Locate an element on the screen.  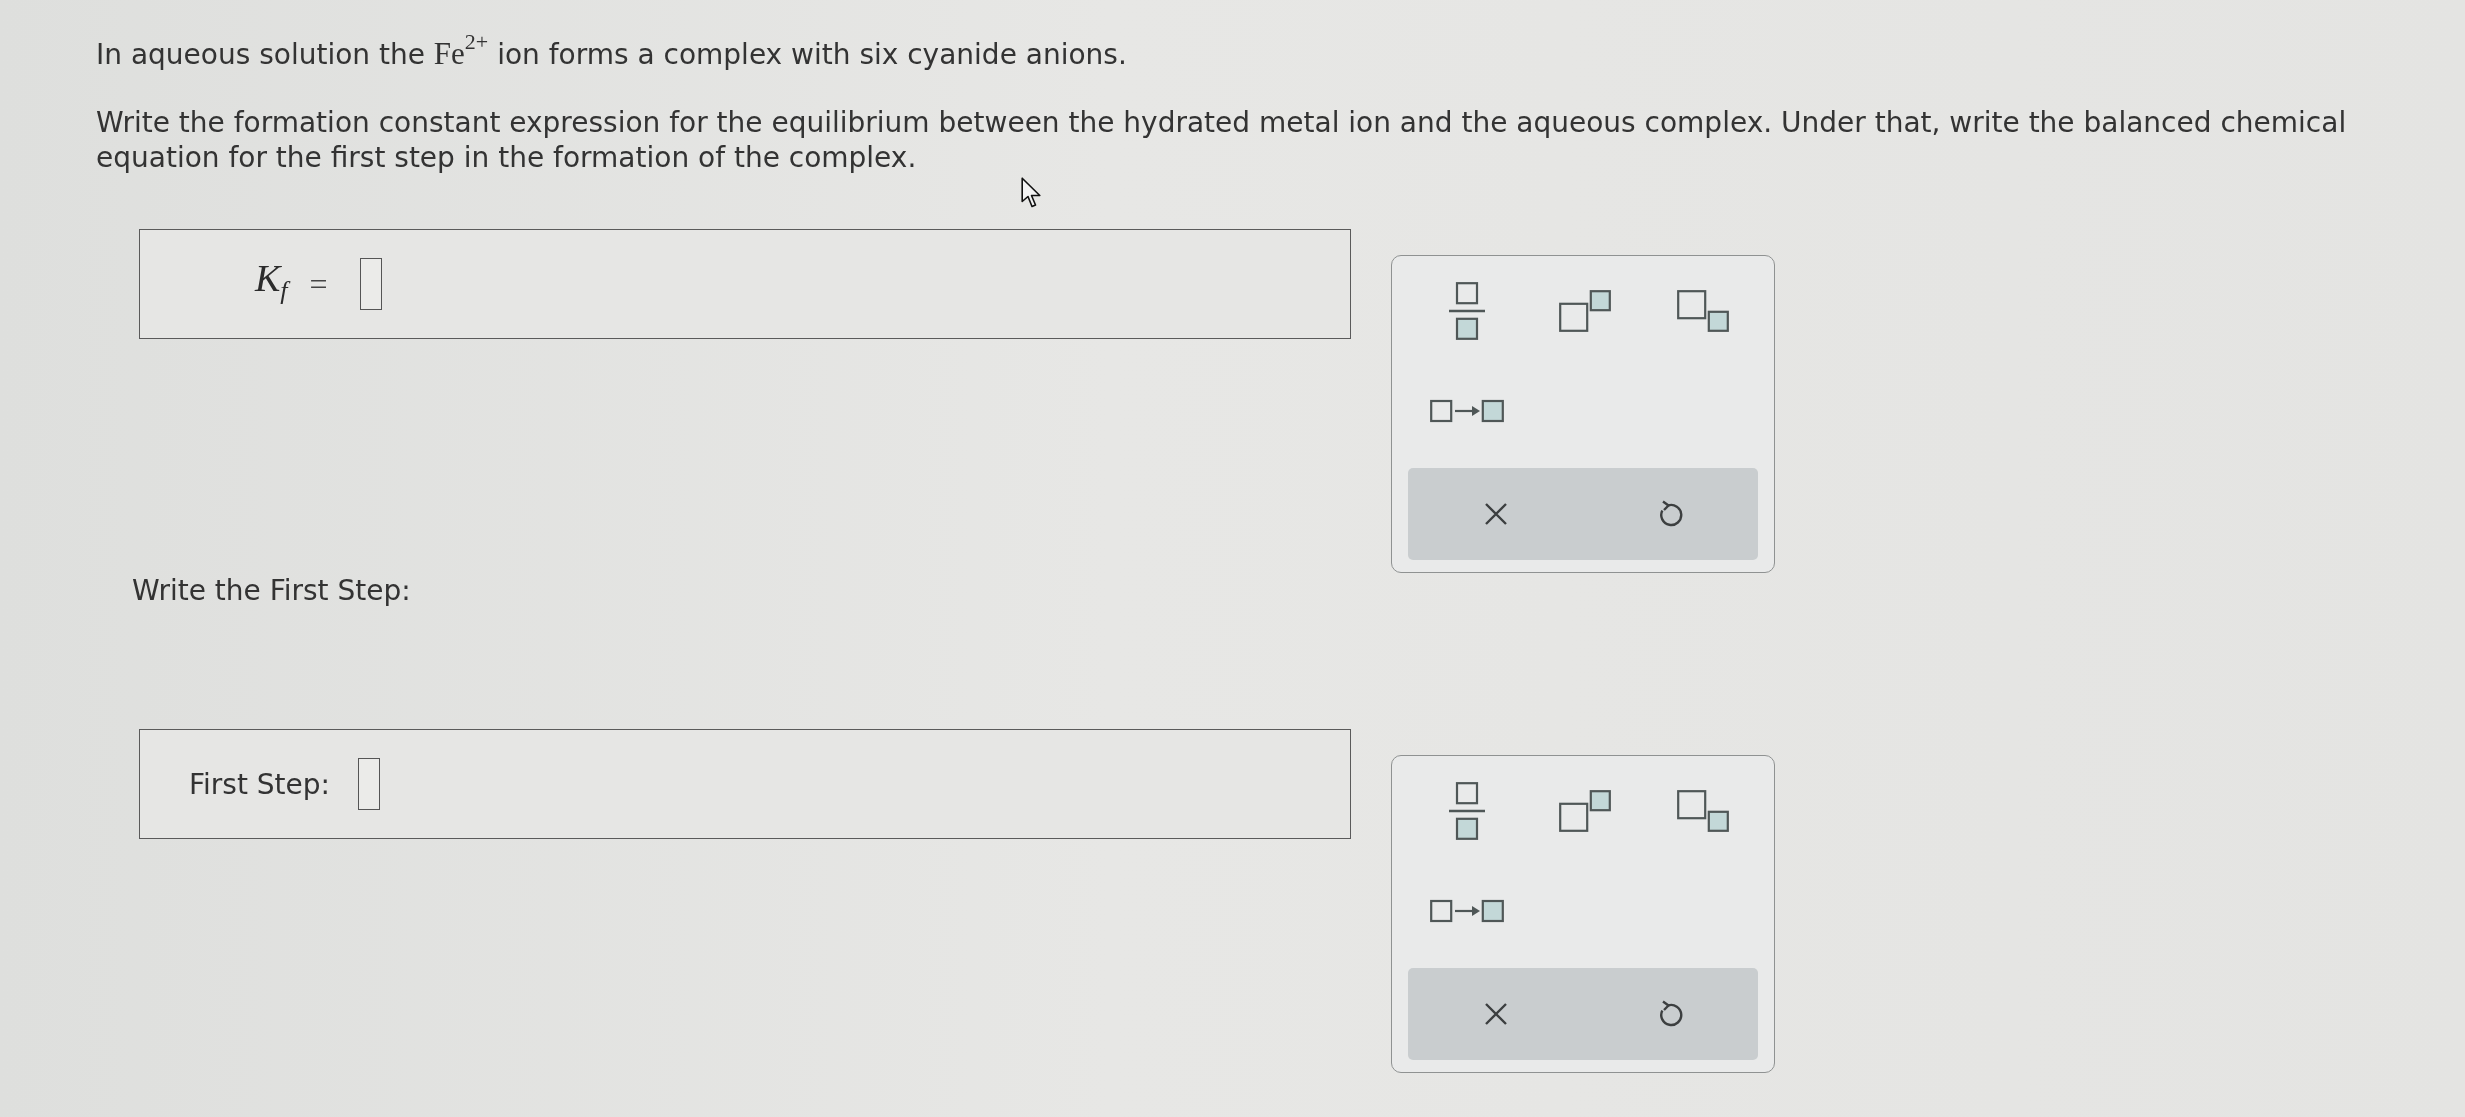
field-label: First Step: is located at coordinates (259, 784).